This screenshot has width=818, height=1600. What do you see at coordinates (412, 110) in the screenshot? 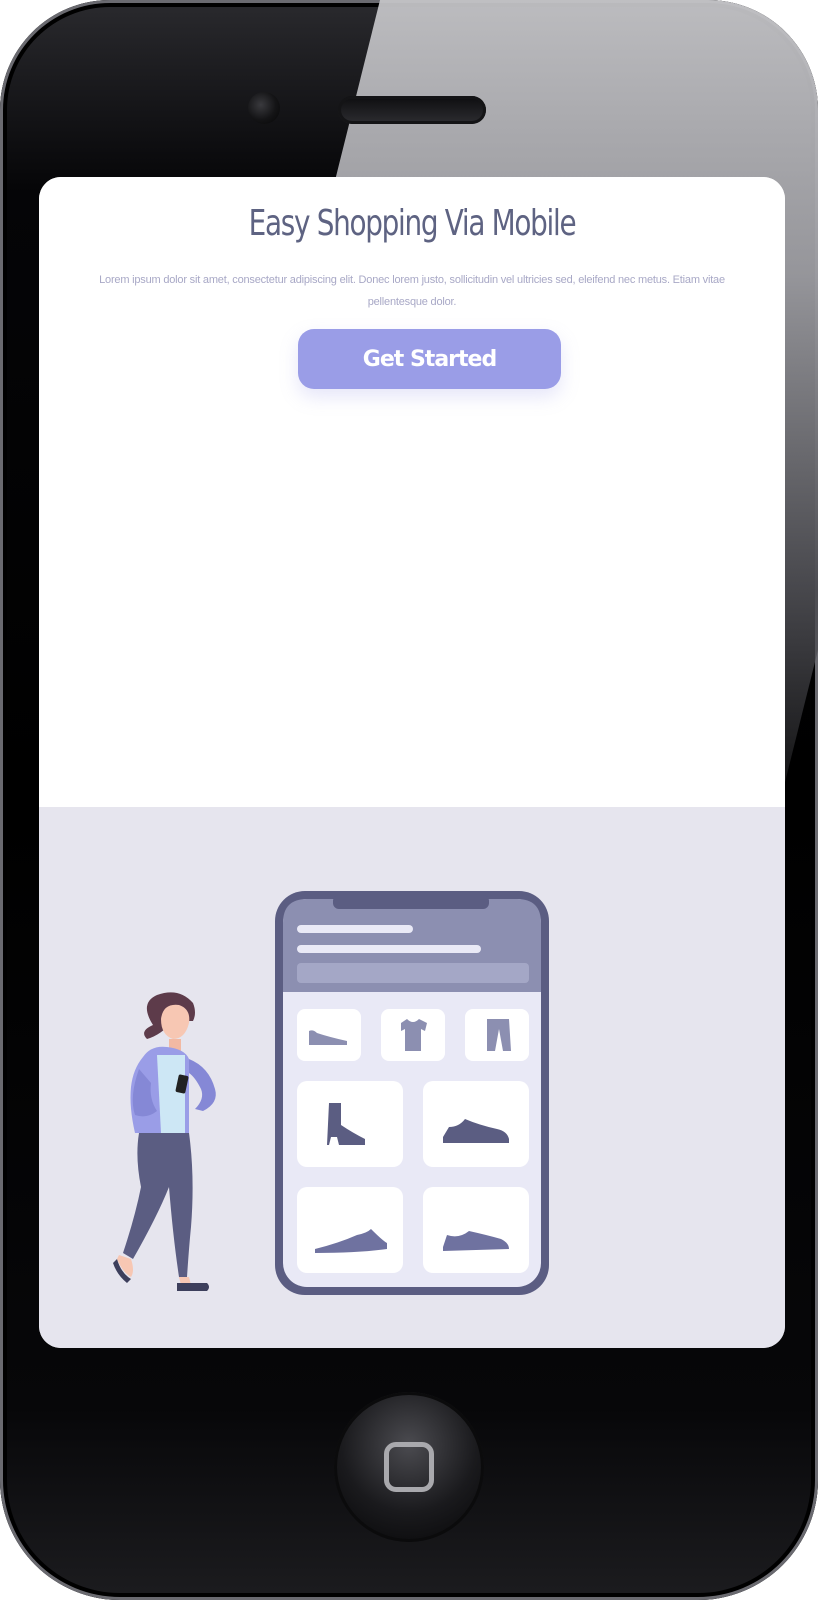
I see `earpiece-speaker` at bounding box center [412, 110].